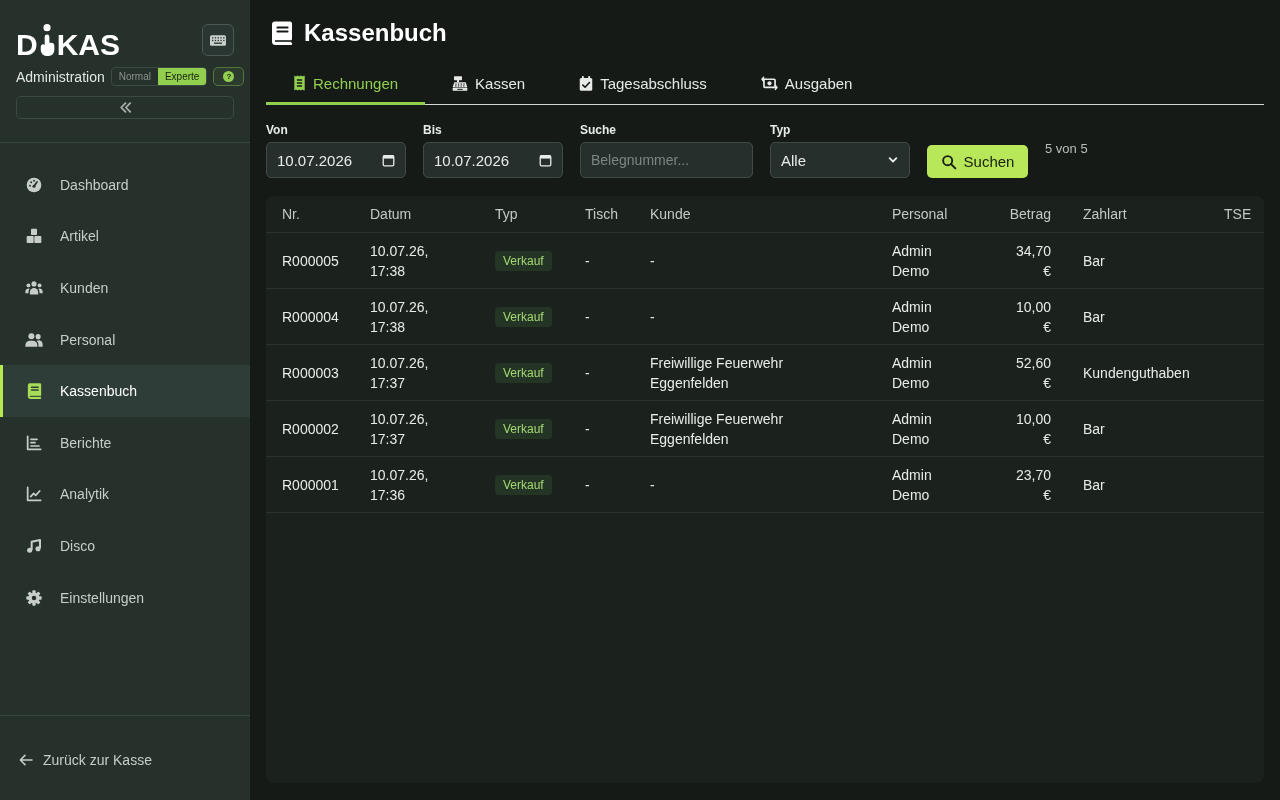 This screenshot has width=1280, height=800. I want to click on nav-item: Kunden, so click(125, 288).